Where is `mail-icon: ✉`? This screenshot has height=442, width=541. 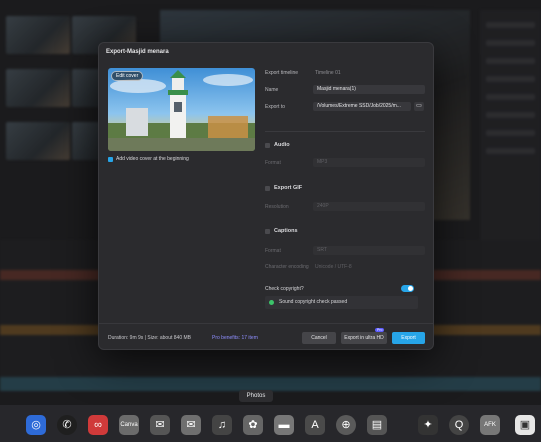 mail-icon: ✉ is located at coordinates (160, 425).